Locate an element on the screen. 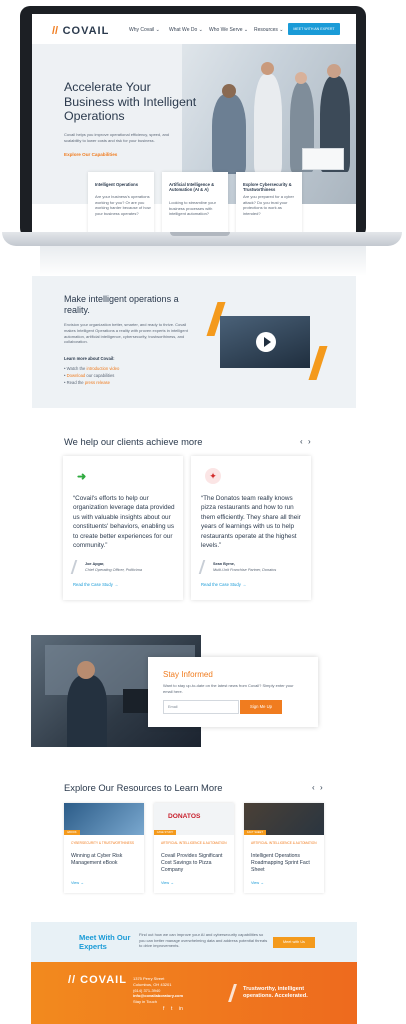 Image resolution: width=406 pixels, height=1024 pixels. stay-in-touch: Stay in Touch is located at coordinates (145, 1002).